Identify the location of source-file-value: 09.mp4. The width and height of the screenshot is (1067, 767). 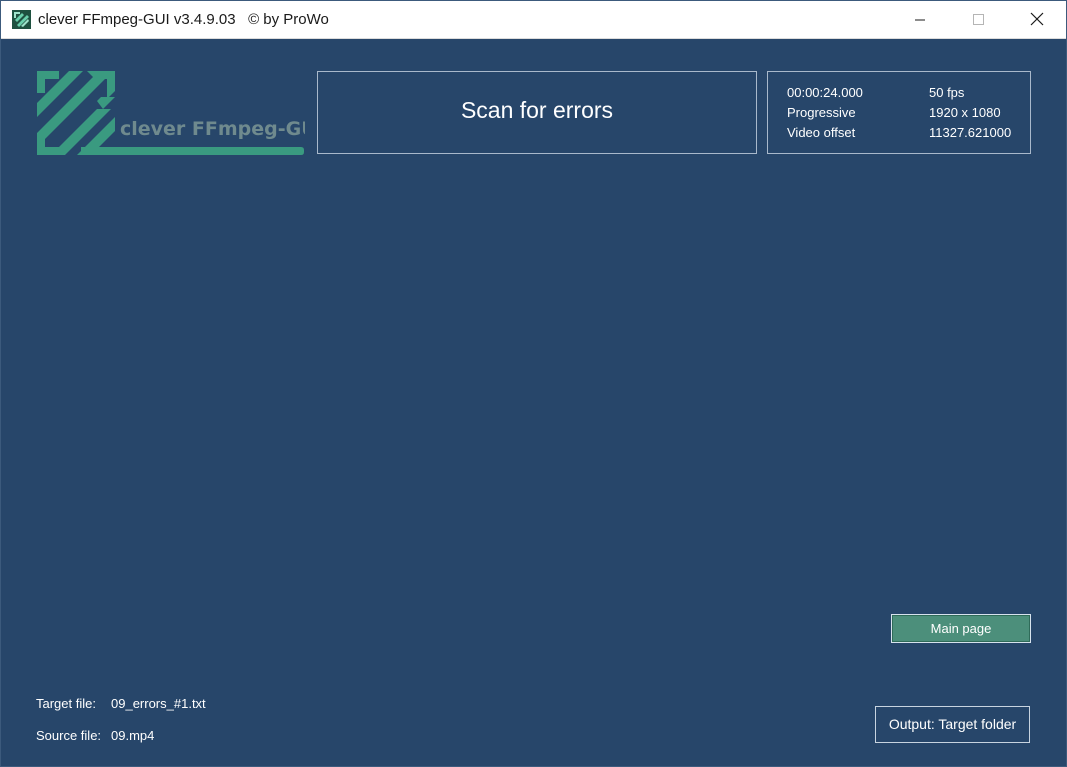
(133, 735).